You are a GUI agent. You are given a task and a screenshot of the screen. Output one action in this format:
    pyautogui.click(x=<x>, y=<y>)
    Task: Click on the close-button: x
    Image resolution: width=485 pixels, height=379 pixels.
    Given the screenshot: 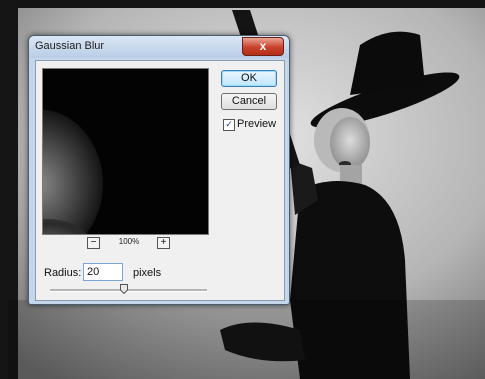 What is the action you would take?
    pyautogui.click(x=263, y=46)
    